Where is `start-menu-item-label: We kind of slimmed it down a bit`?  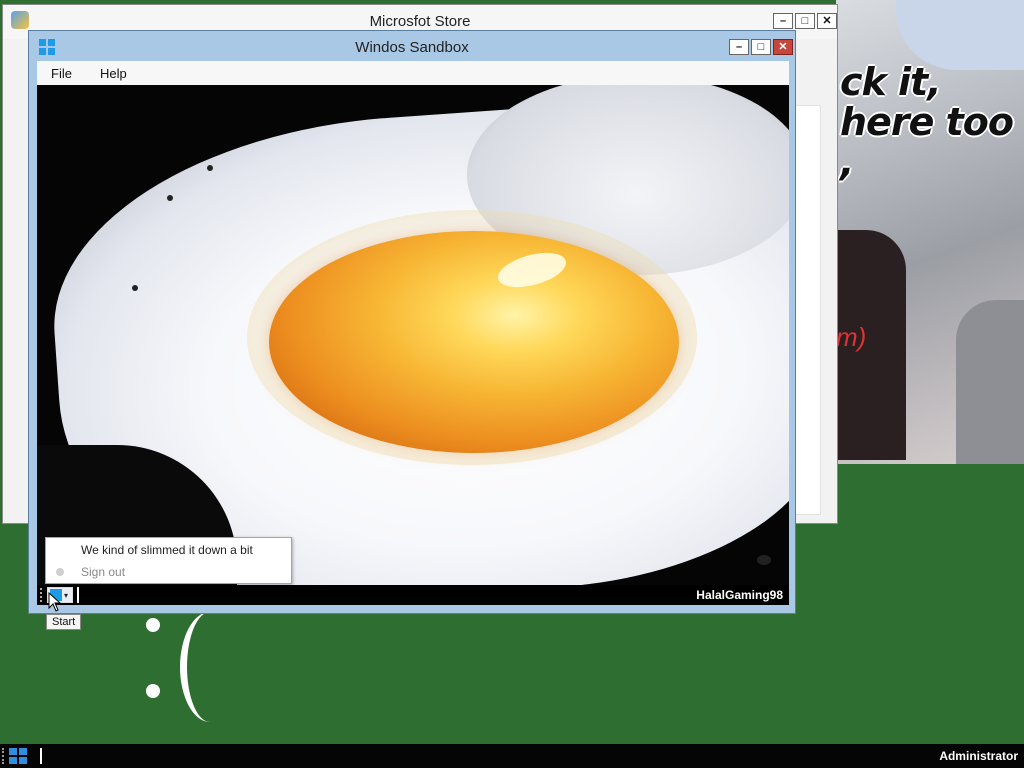
start-menu-item-label: We kind of slimmed it down a bit is located at coordinates (167, 550).